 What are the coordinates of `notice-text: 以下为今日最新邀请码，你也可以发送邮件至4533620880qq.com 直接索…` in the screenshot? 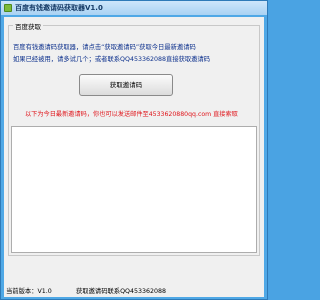 It's located at (131, 114).